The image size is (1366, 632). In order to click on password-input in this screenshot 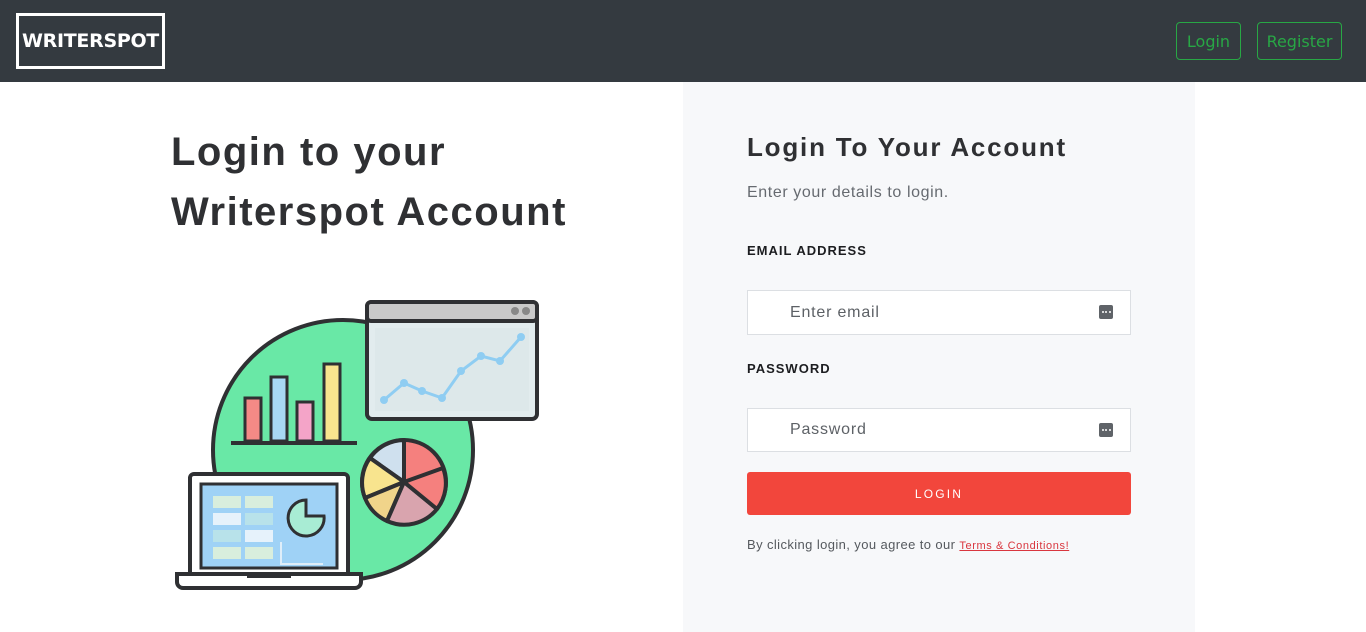, I will do `click(939, 430)`.